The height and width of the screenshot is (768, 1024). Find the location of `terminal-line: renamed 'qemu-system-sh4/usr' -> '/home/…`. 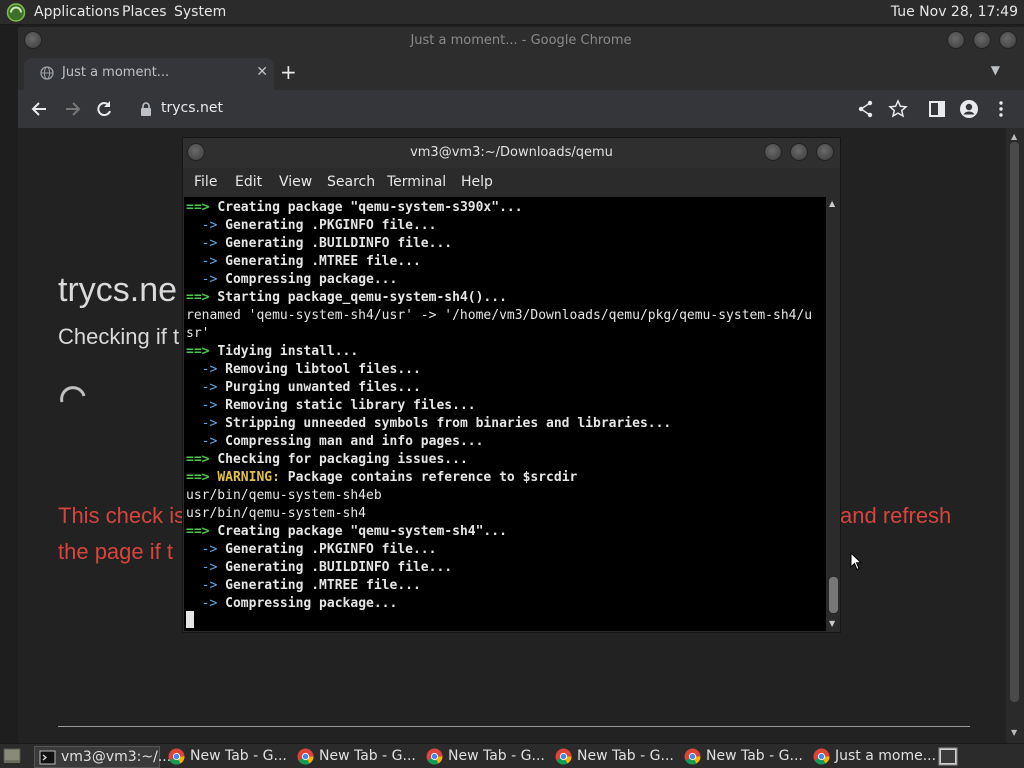

terminal-line: renamed 'qemu-system-sh4/usr' -> '/home/… is located at coordinates (499, 315).